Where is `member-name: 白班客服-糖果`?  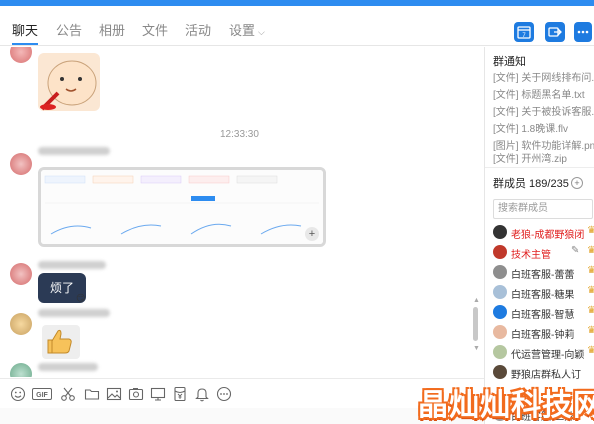
member-name: 白班客服-糖果 is located at coordinates (543, 295).